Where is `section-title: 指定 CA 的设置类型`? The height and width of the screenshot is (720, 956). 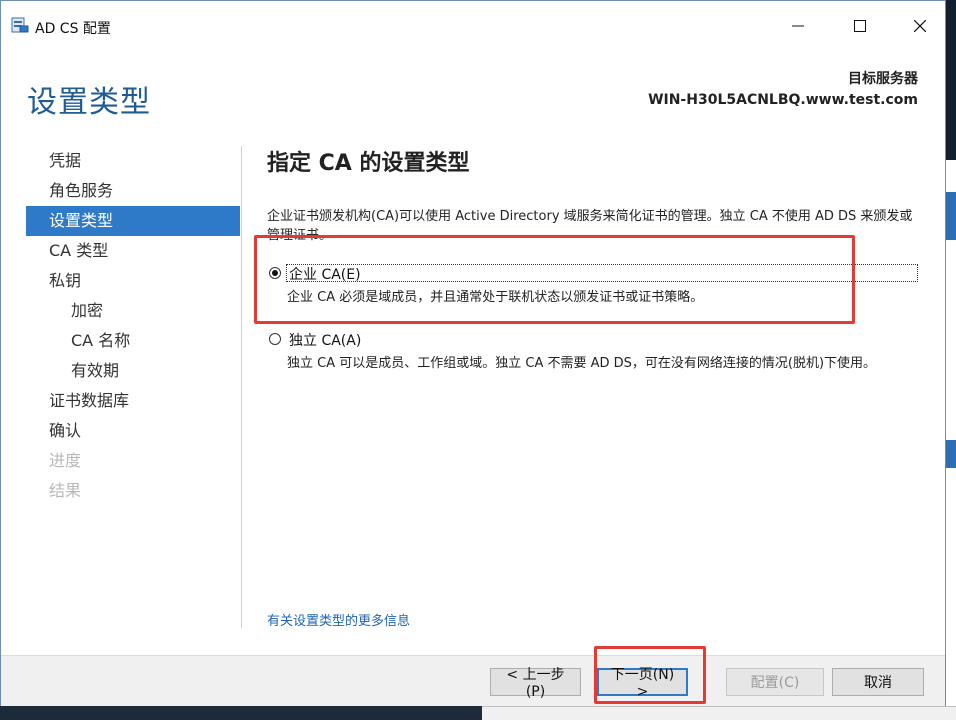
section-title: 指定 CA 的设置类型 is located at coordinates (368, 163).